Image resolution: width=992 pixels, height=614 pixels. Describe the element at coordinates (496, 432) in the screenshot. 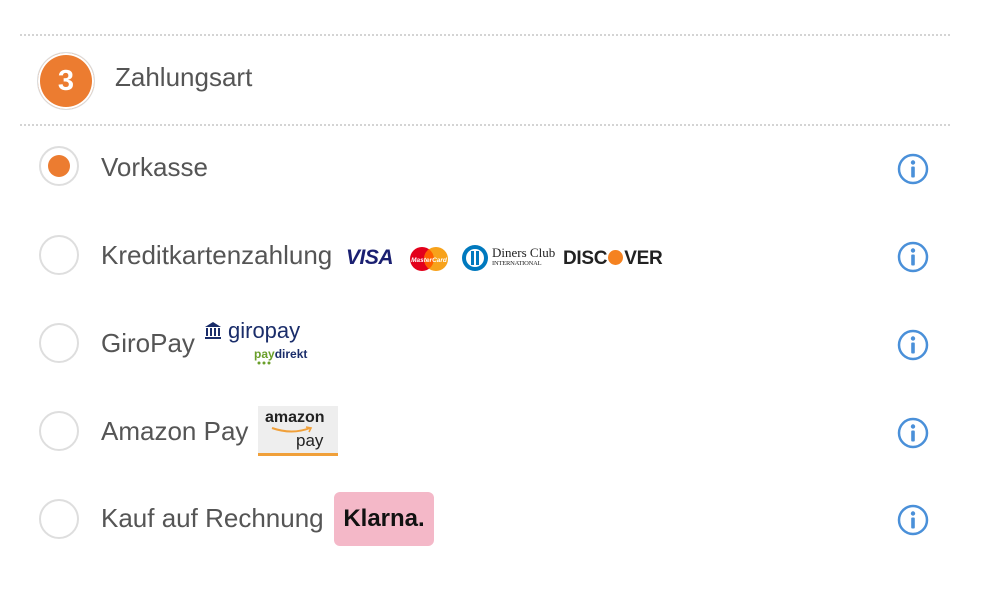

I see `payment-option-amazon-pay: Amazon Pay amazon pay` at that location.